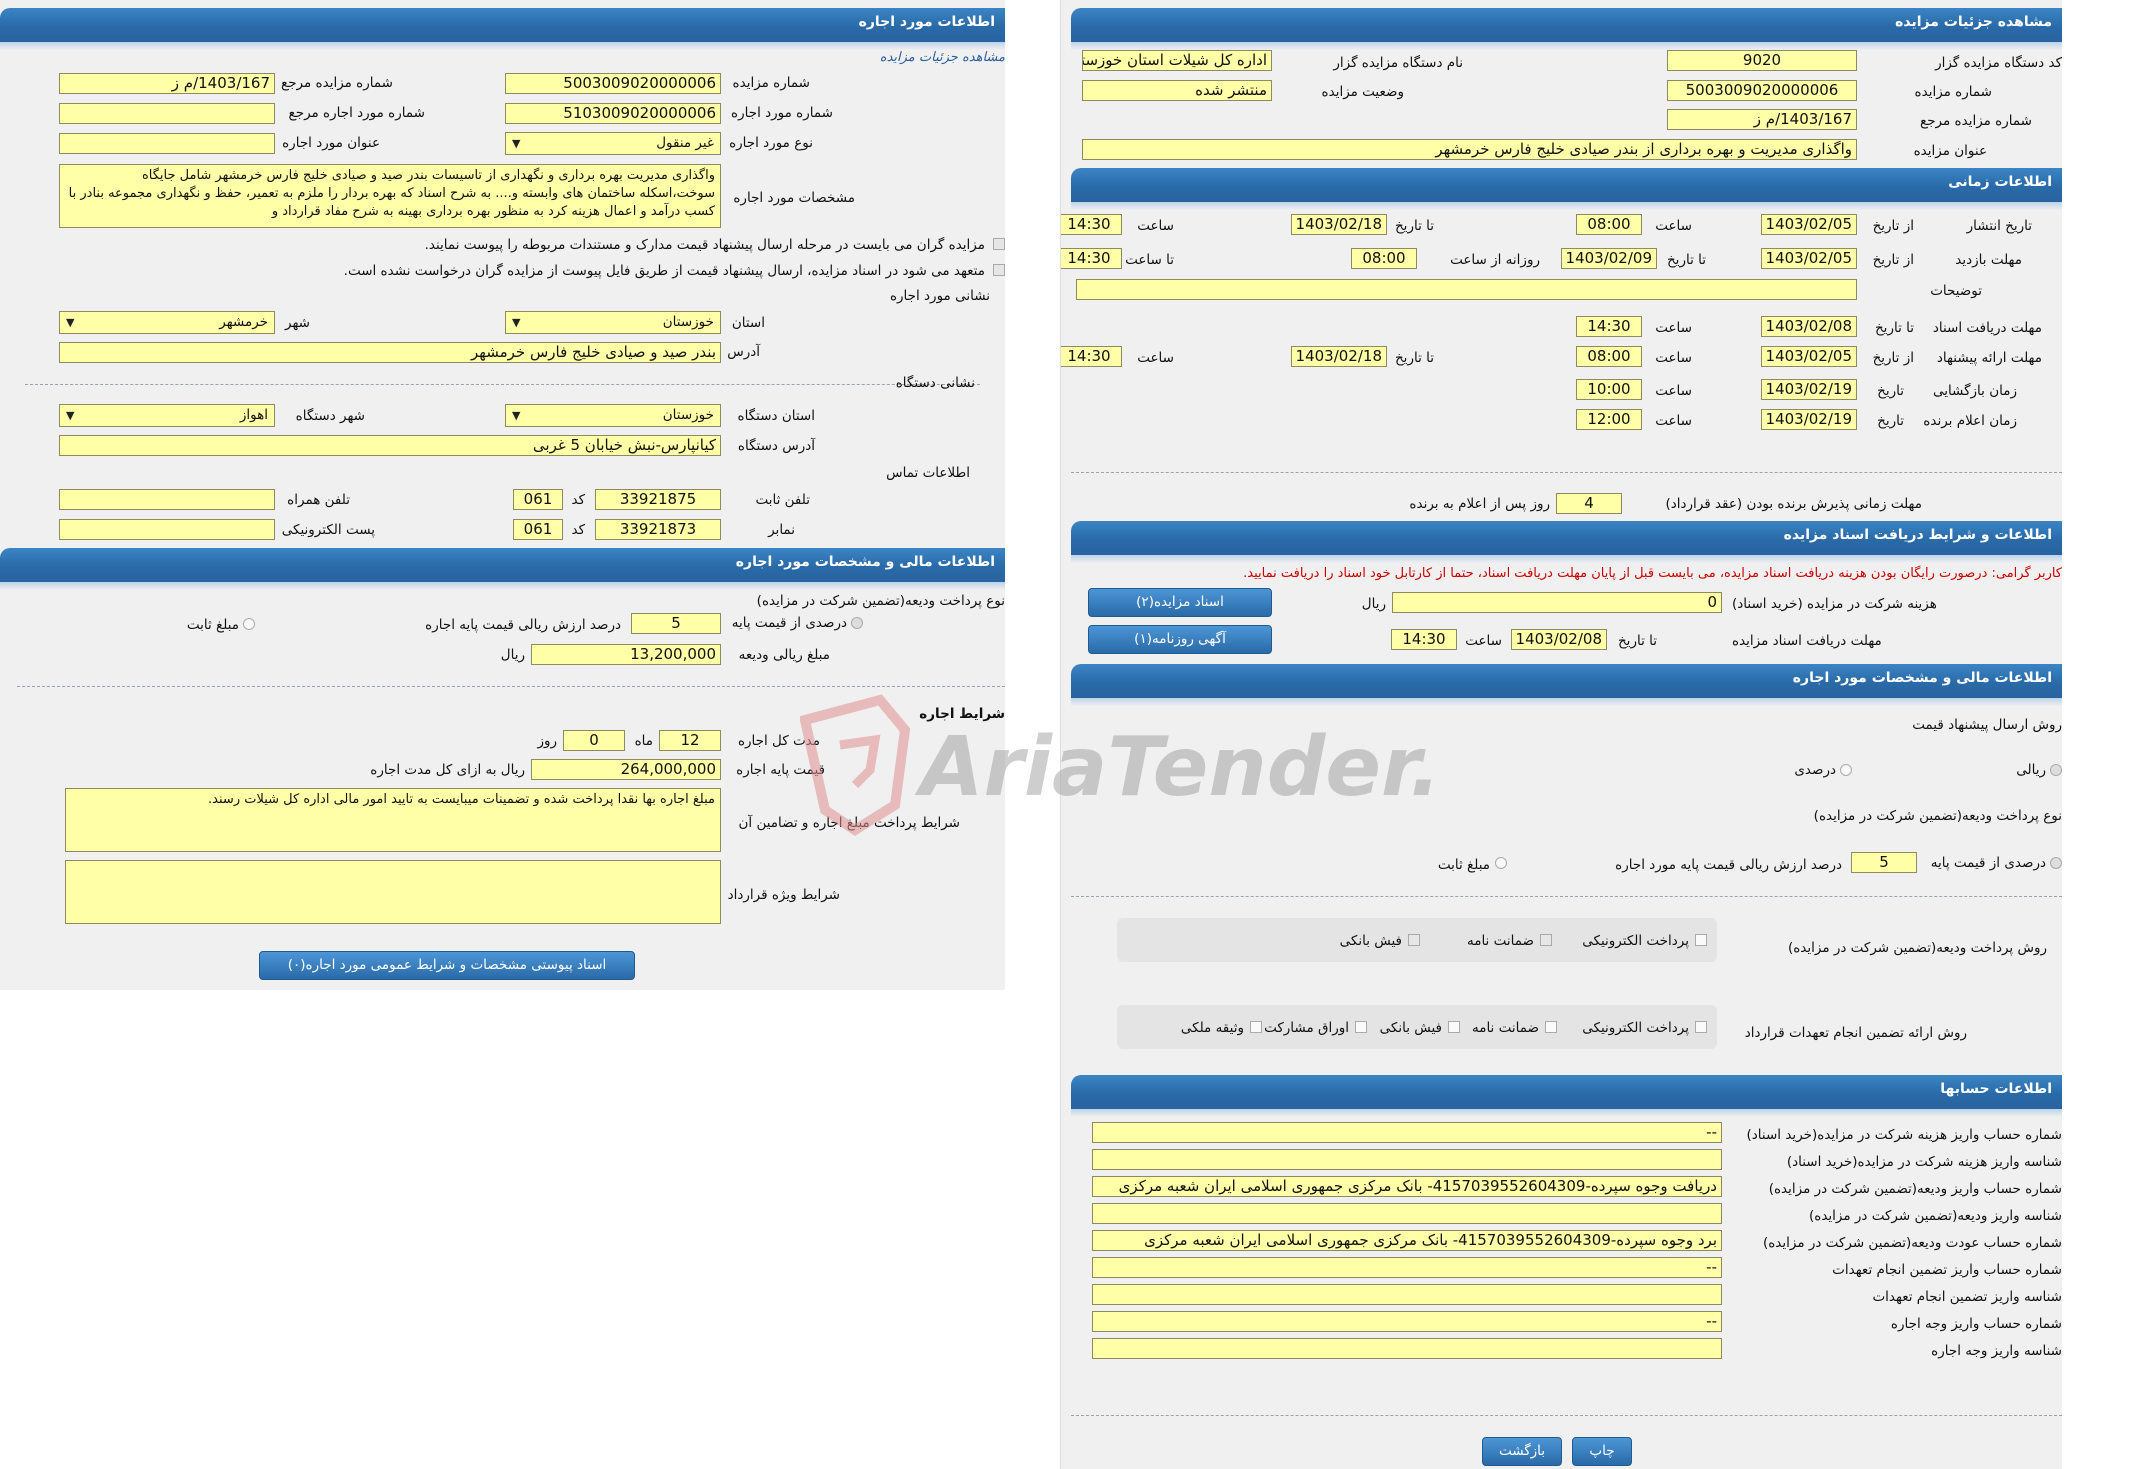 This screenshot has height=1469, width=2150. Describe the element at coordinates (1762, 119) in the screenshot. I see `ref-number-field: 1403/167/م ز` at that location.